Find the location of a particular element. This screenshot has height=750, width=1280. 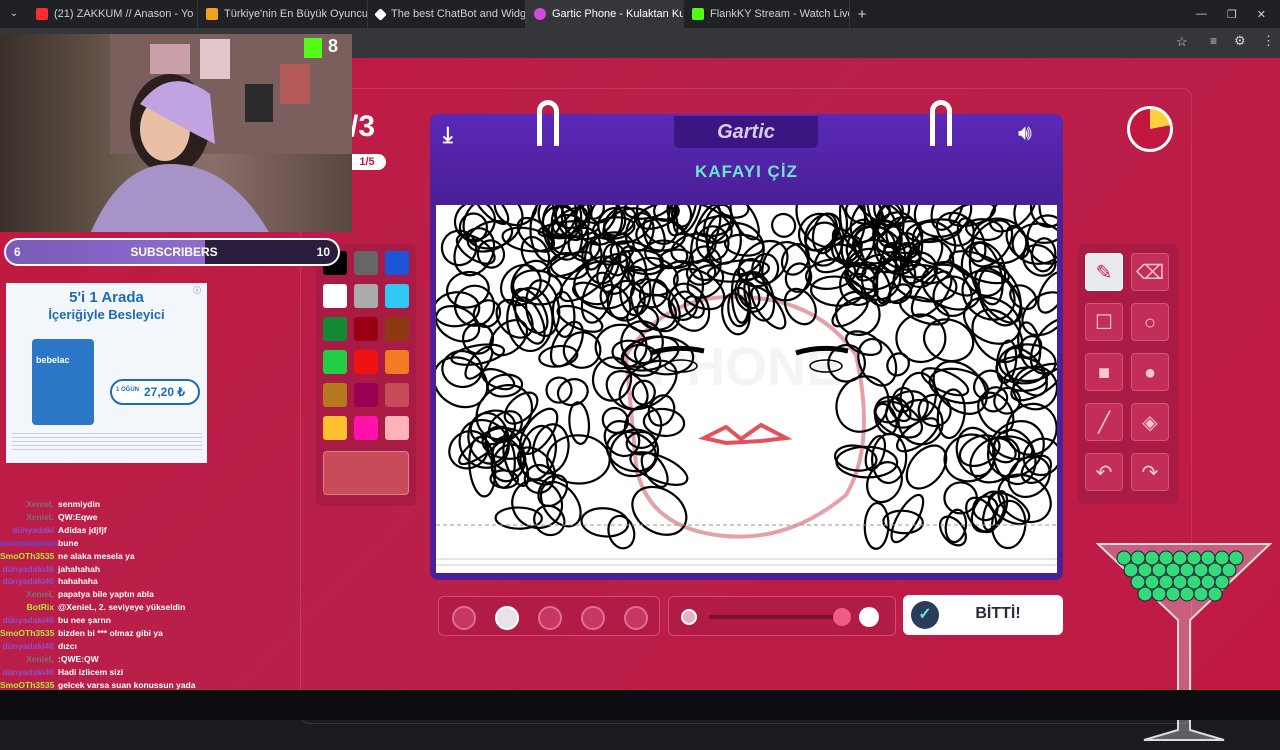

streamer-webcam is located at coordinates (221, 133).